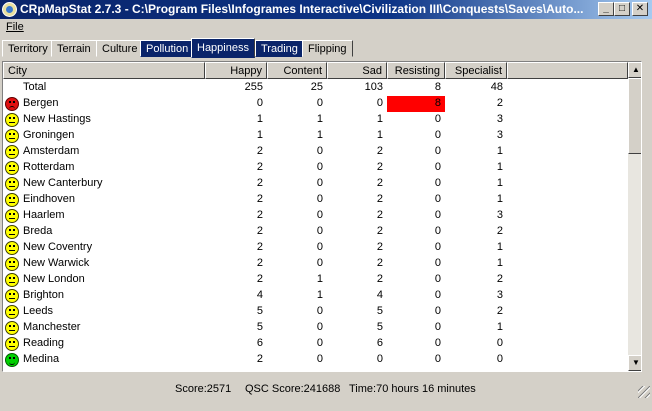 Image resolution: width=652 pixels, height=411 pixels. What do you see at coordinates (416, 70) in the screenshot?
I see `column-header-resisting: Resisting` at bounding box center [416, 70].